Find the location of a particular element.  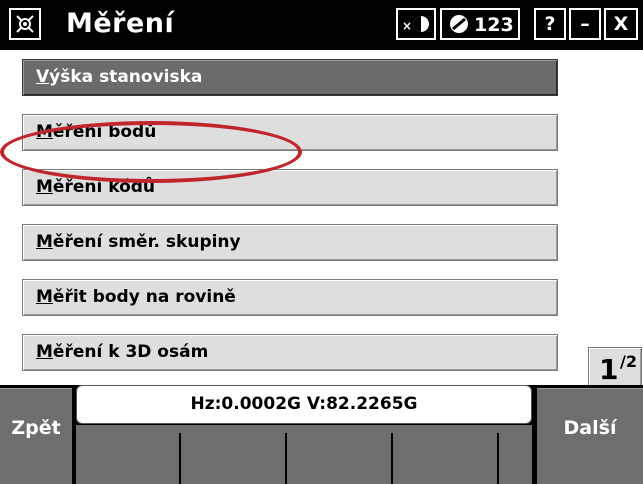

compensator-mode-button: 123 is located at coordinates (480, 24).